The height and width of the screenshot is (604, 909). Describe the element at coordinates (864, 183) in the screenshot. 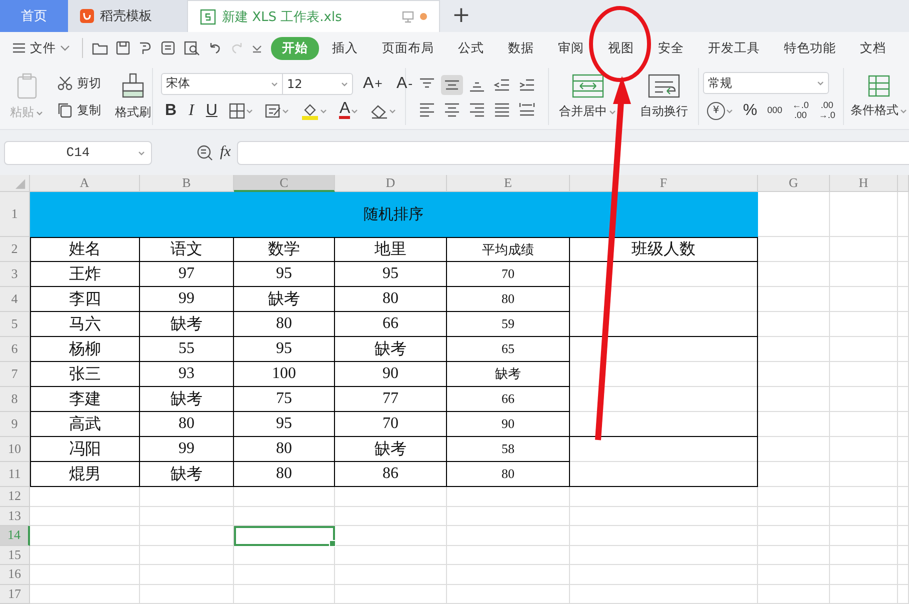

I see `column-header: H` at that location.